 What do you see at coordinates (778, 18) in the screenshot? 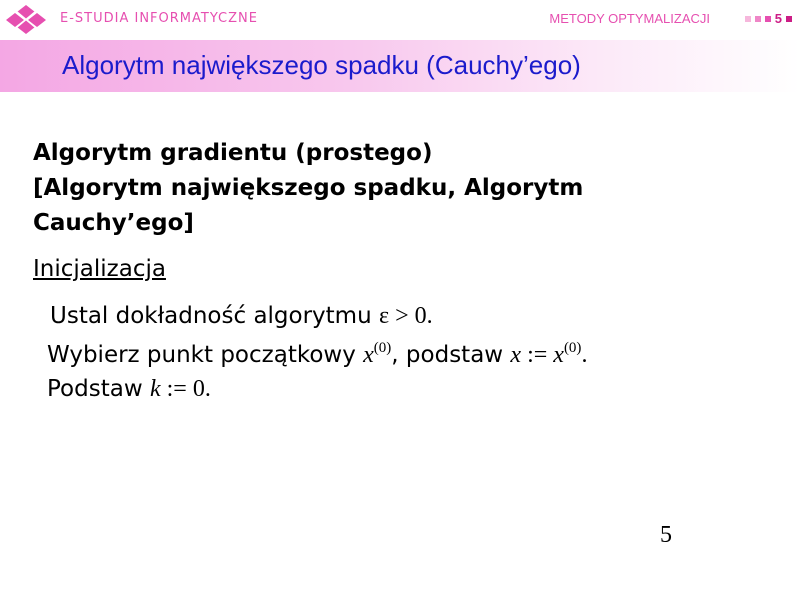
I see `header-slide-number: 5` at bounding box center [778, 18].